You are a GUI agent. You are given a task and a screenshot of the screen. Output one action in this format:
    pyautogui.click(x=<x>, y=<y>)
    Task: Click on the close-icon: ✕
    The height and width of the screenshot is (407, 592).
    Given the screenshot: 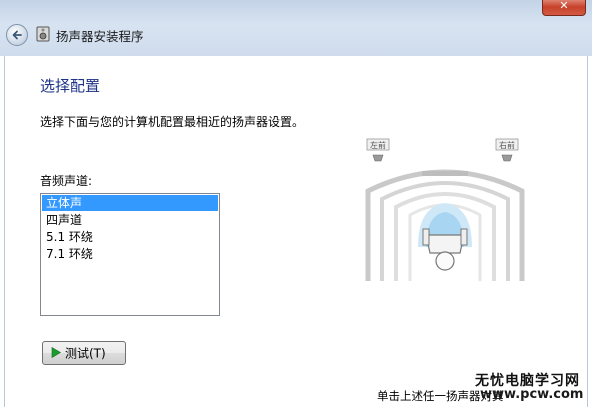 What is the action you would take?
    pyautogui.click(x=564, y=6)
    